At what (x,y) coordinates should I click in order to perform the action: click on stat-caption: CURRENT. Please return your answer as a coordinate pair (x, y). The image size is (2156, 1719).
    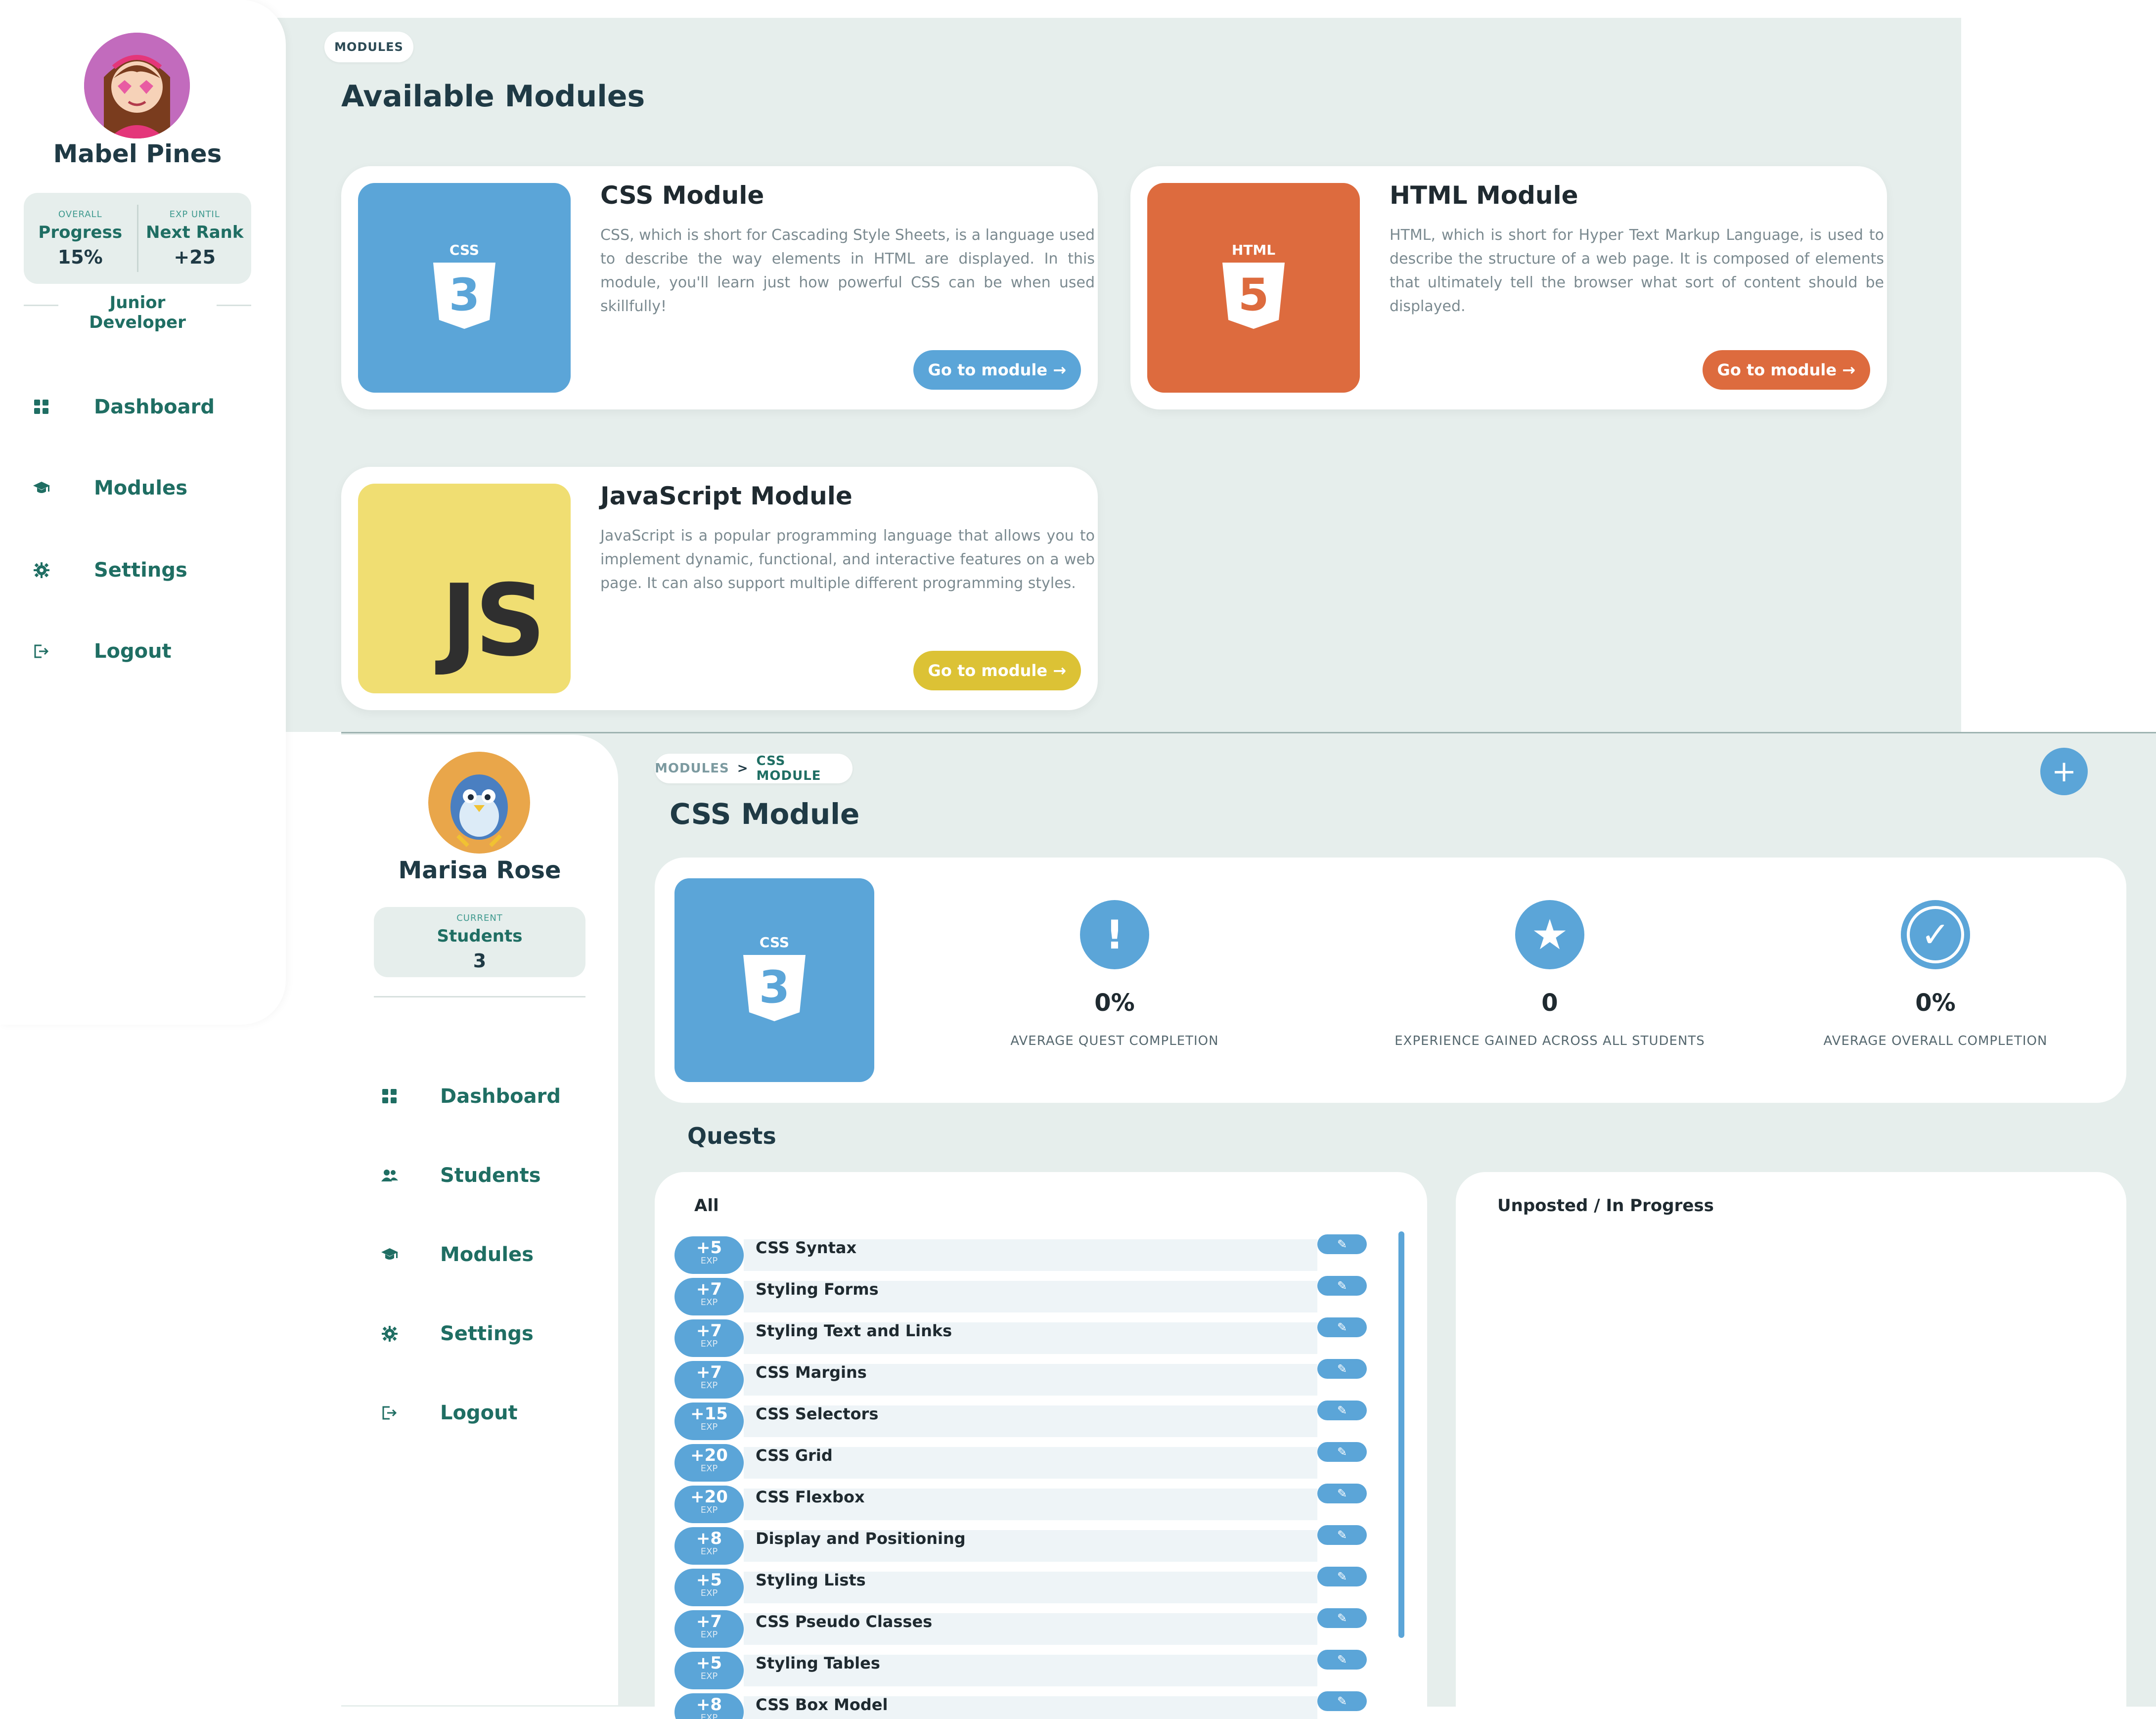
    Looking at the image, I should click on (479, 917).